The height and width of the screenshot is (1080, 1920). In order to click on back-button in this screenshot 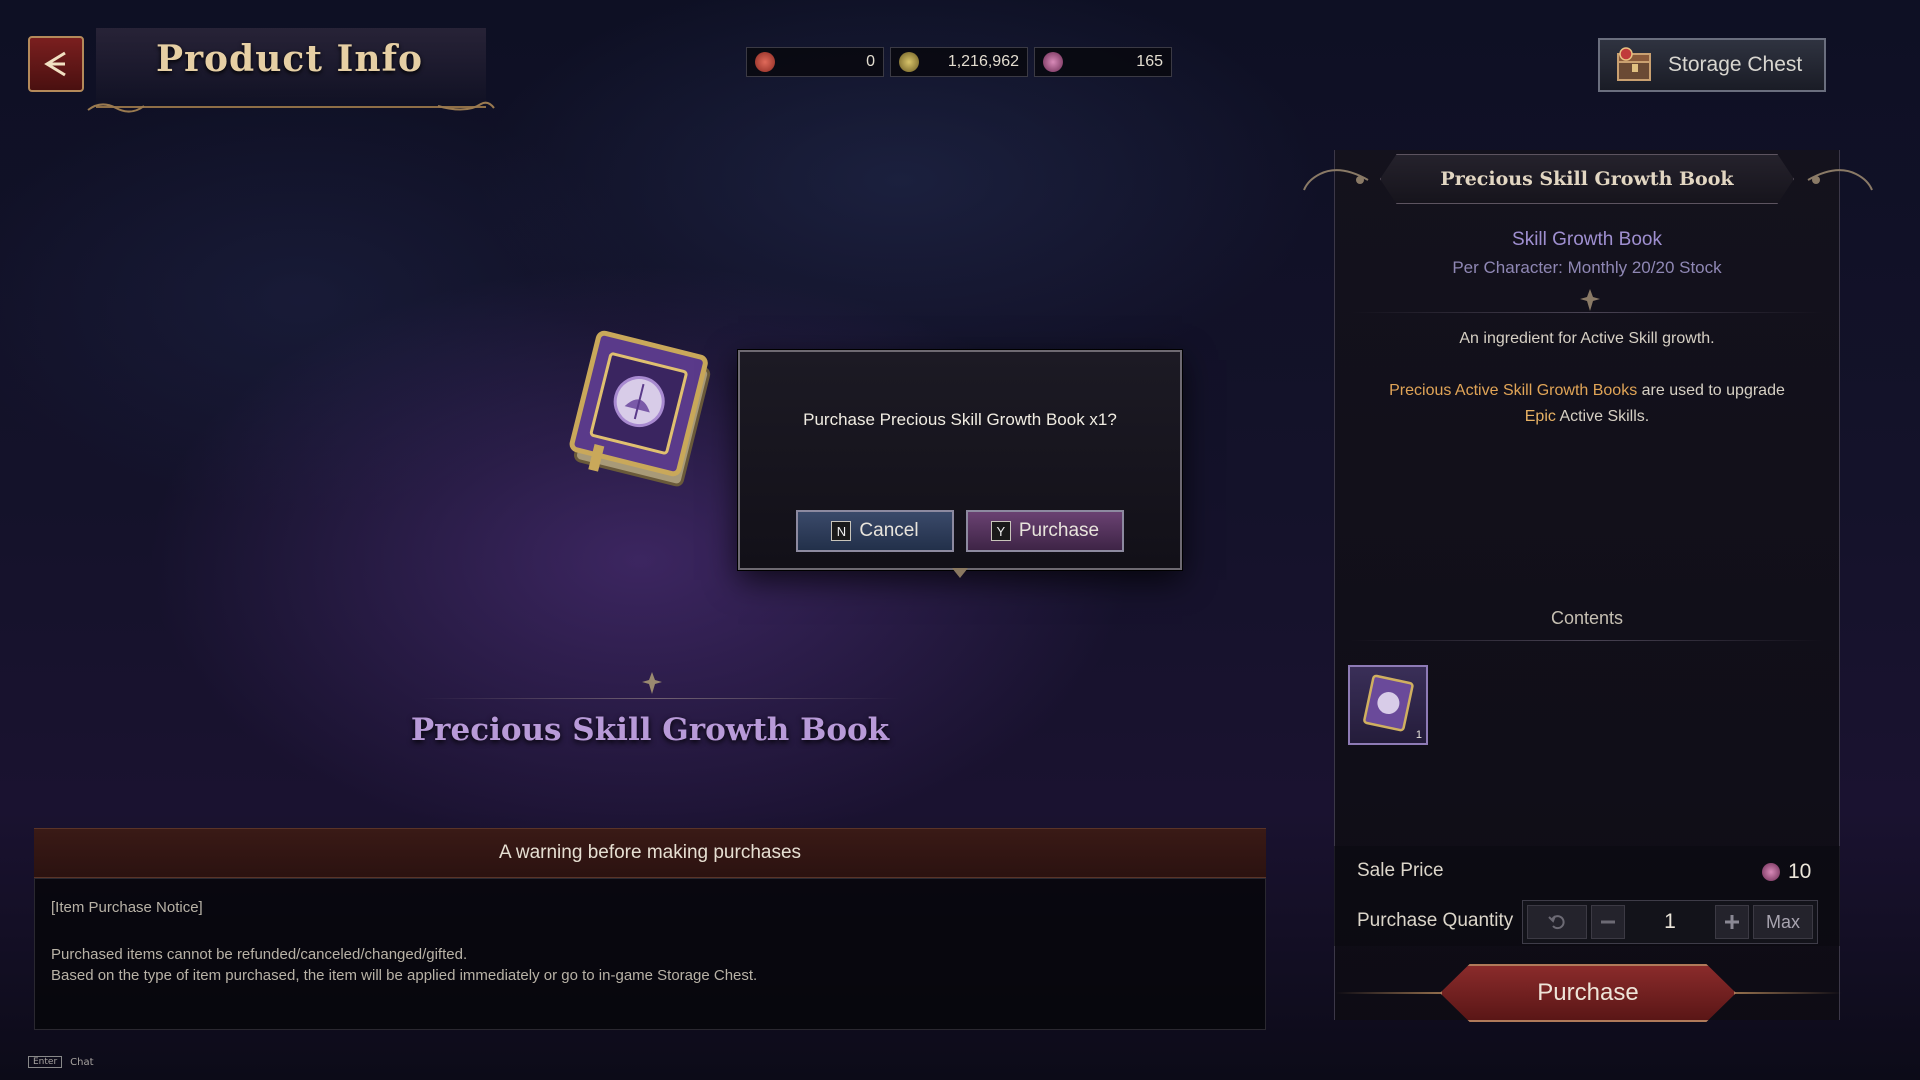, I will do `click(56, 64)`.